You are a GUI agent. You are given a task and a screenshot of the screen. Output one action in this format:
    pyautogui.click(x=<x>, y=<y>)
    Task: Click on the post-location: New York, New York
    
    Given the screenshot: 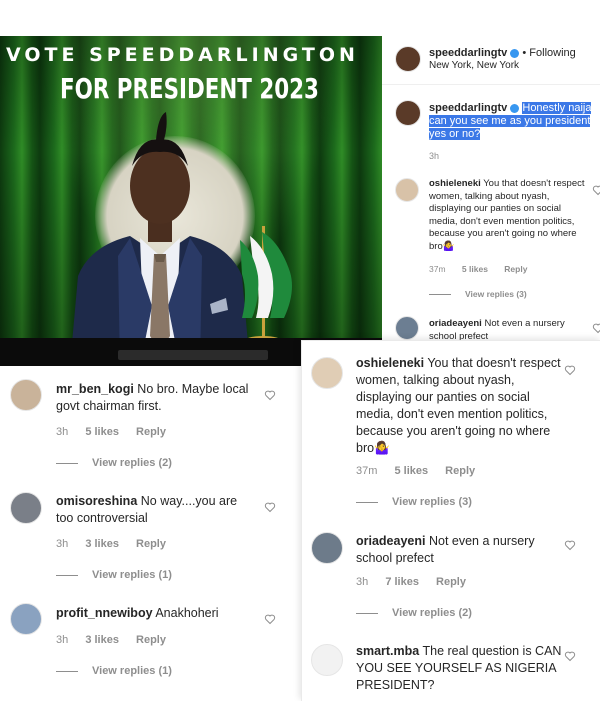 What is the action you would take?
    pyautogui.click(x=474, y=65)
    